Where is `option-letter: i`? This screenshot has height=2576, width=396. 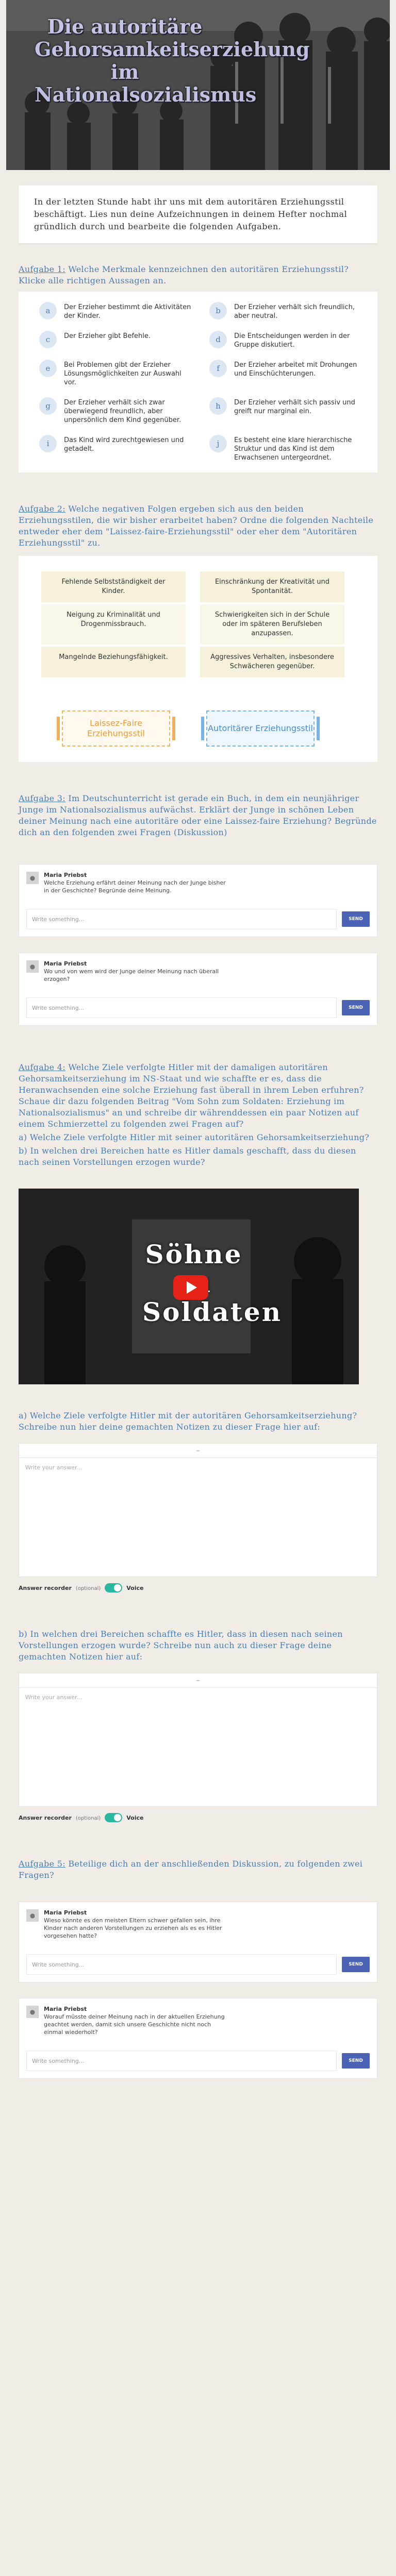 option-letter: i is located at coordinates (48, 443).